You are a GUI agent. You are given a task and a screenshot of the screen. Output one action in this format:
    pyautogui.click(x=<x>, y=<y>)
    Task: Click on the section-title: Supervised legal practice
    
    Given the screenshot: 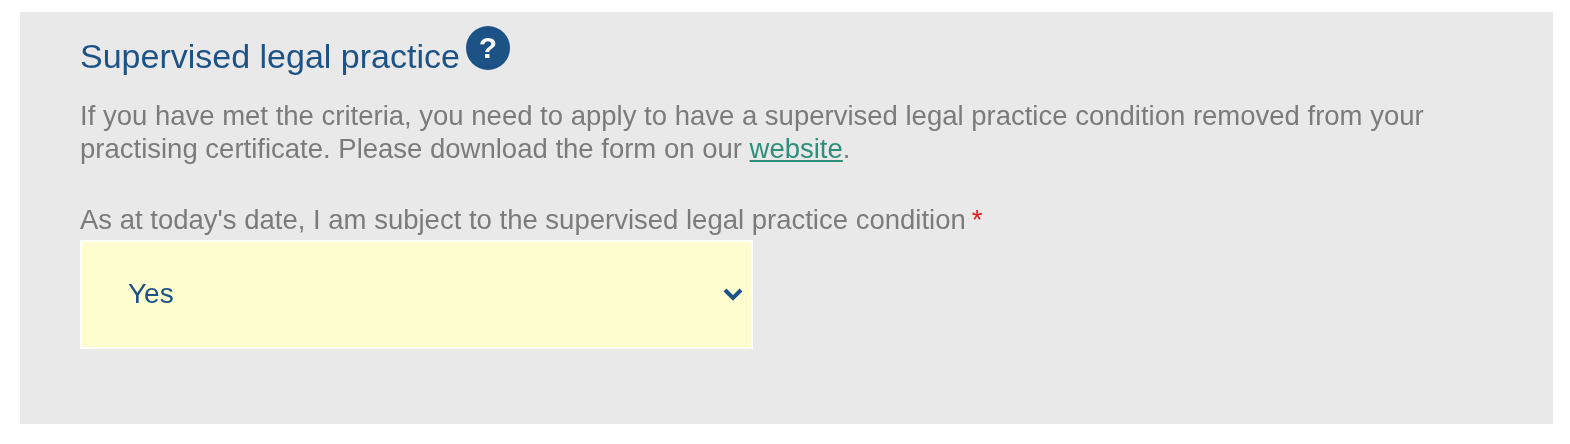 What is the action you would take?
    pyautogui.click(x=270, y=56)
    